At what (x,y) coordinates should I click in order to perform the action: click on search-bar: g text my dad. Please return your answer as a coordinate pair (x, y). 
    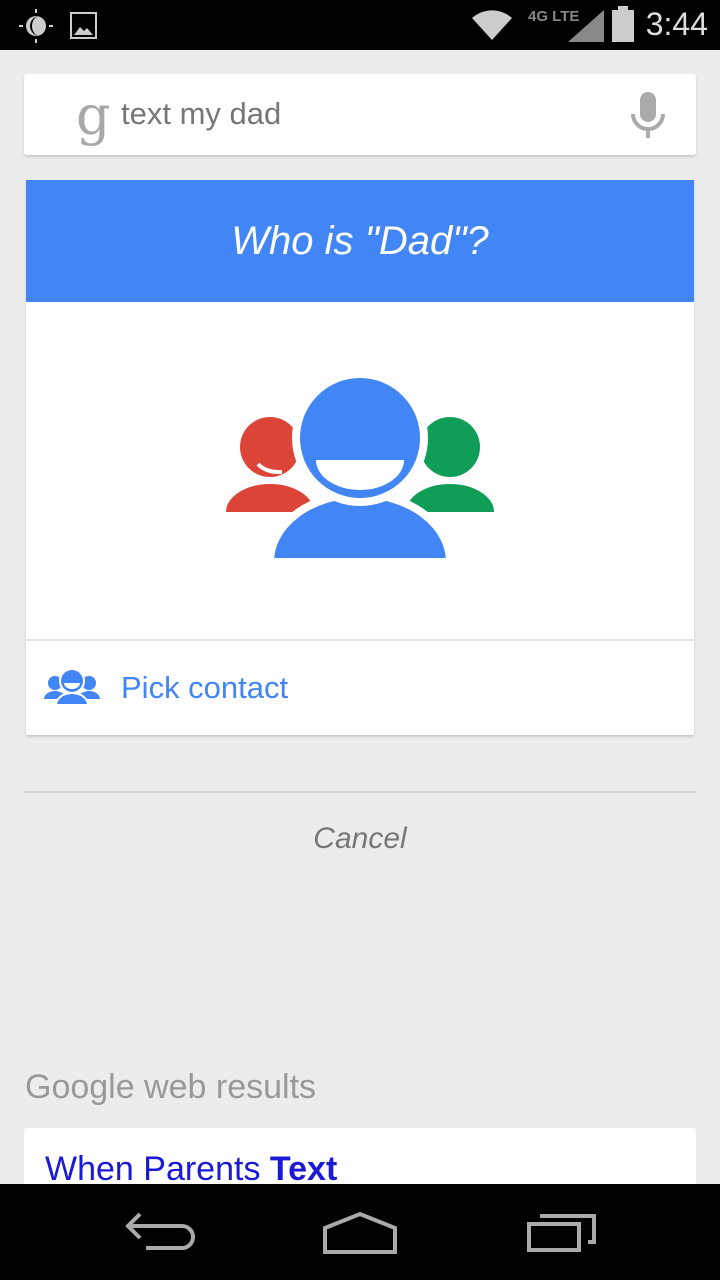
    Looking at the image, I should click on (360, 114).